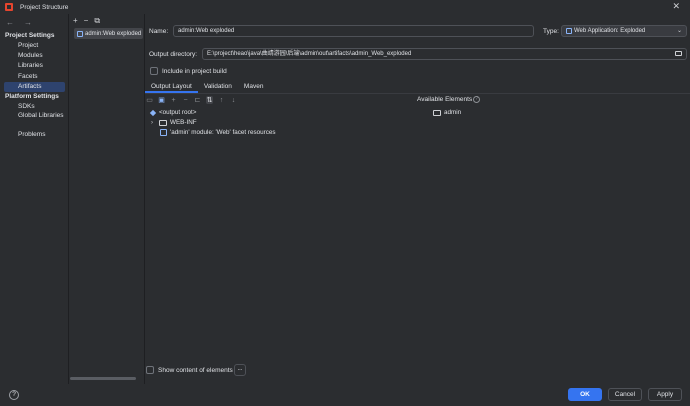 Image resolution: width=690 pixels, height=406 pixels. Describe the element at coordinates (218, 87) in the screenshot. I see `tab-validation: Validation` at that location.